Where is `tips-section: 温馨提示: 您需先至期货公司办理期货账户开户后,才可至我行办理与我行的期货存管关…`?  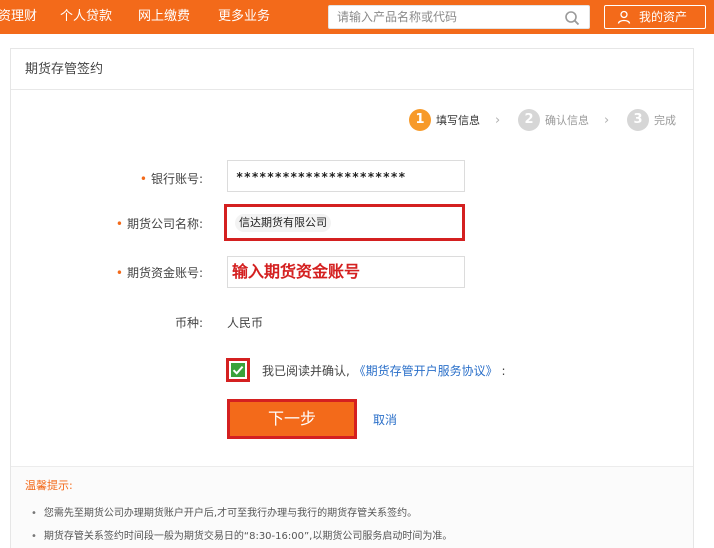
tips-section: 温馨提示: 您需先至期货公司办理期货账户开户后,才可至我行办理与我行的期货存管关… is located at coordinates (352, 507).